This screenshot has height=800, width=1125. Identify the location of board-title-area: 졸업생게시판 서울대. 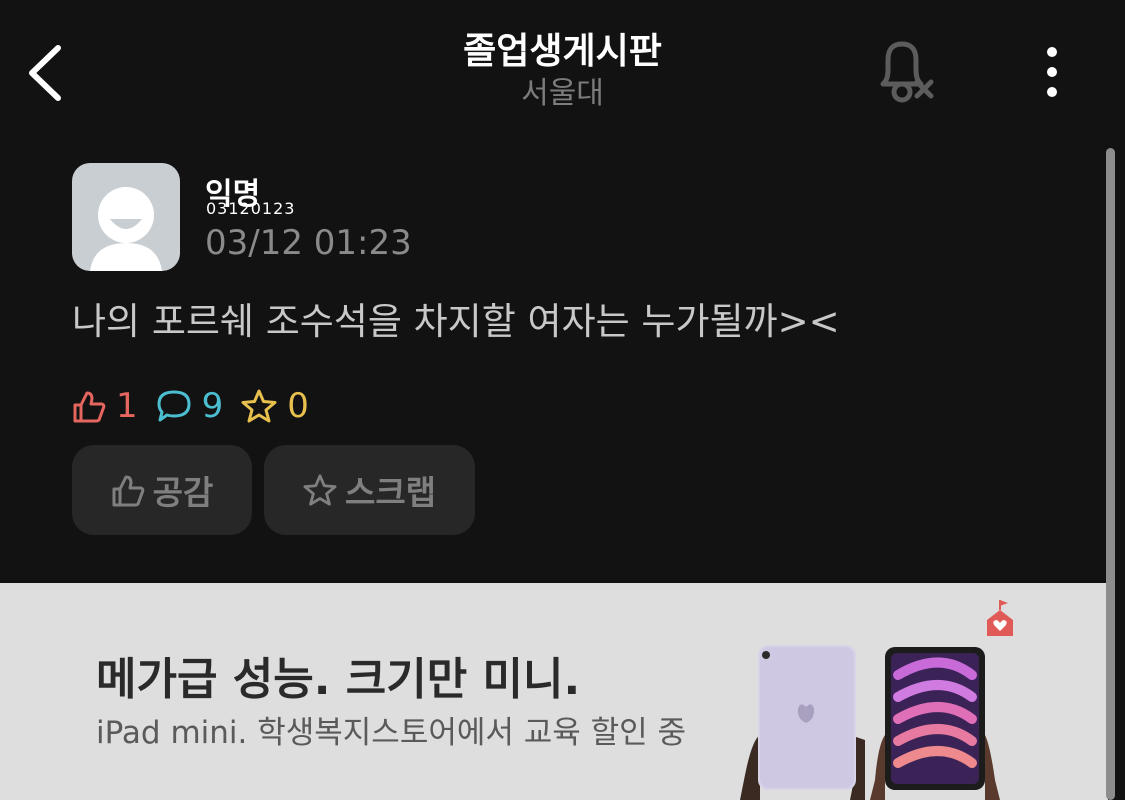
(562, 71).